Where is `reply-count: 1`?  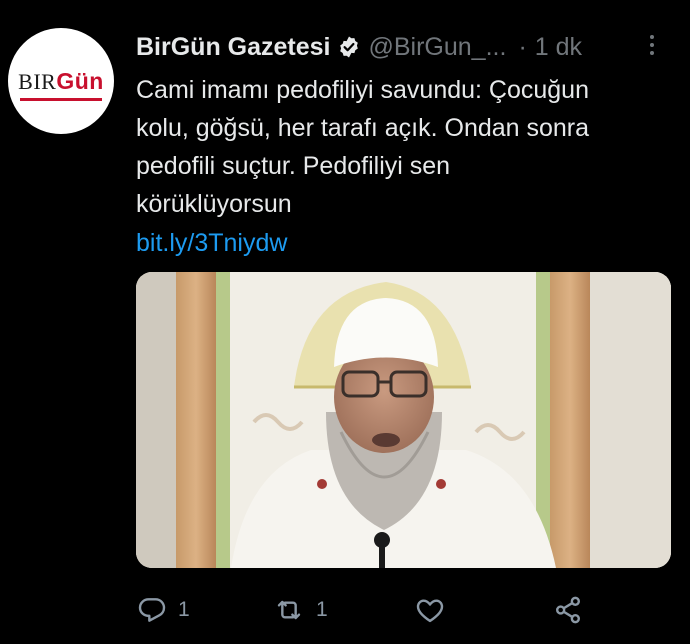 reply-count: 1 is located at coordinates (184, 609).